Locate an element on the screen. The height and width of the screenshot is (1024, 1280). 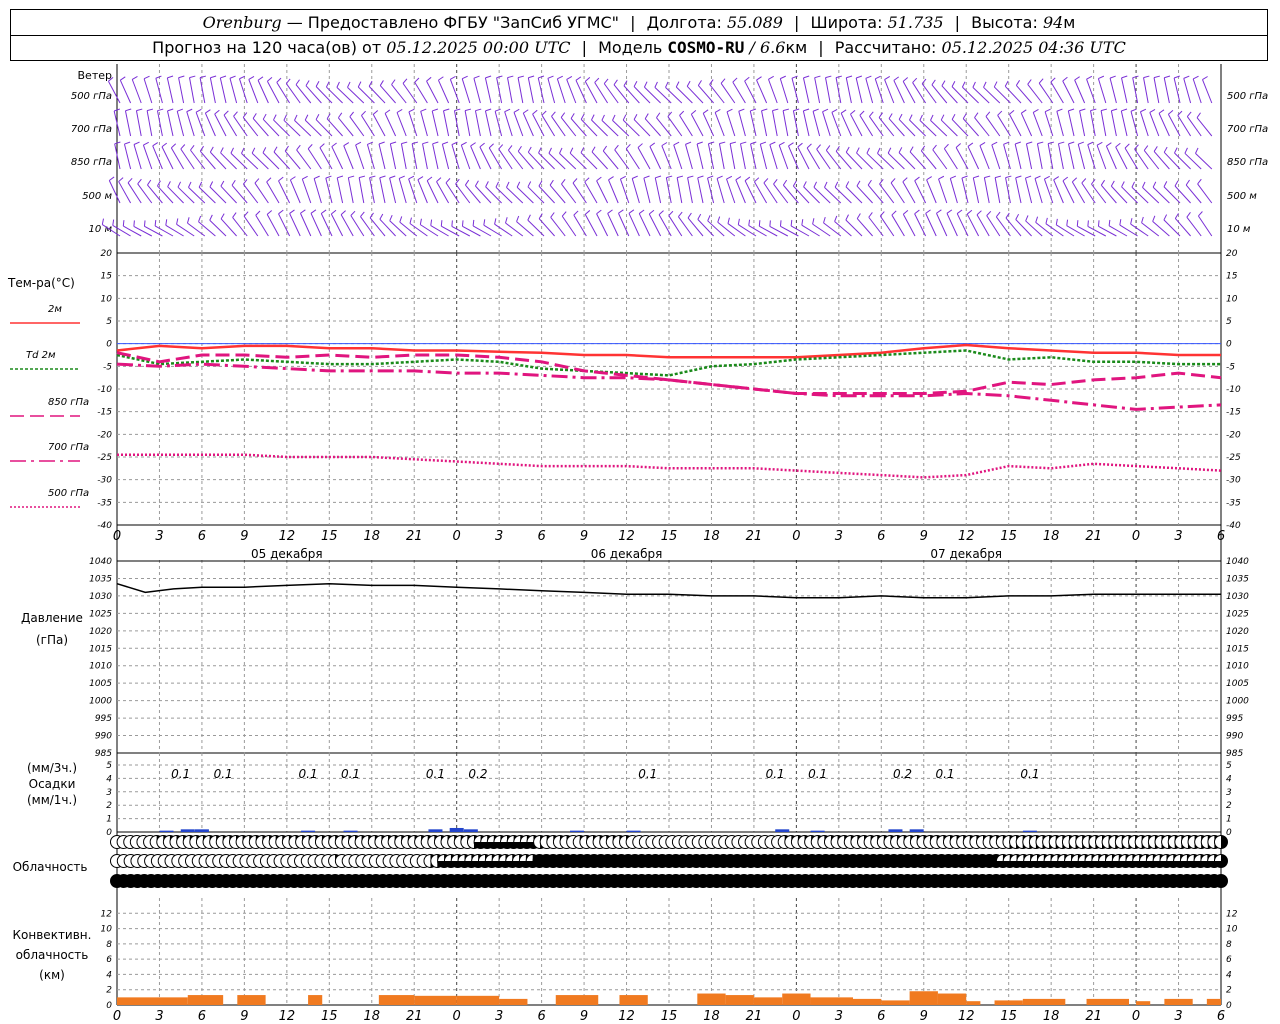
cloudiness-title: Облачность is located at coordinates (50, 867).